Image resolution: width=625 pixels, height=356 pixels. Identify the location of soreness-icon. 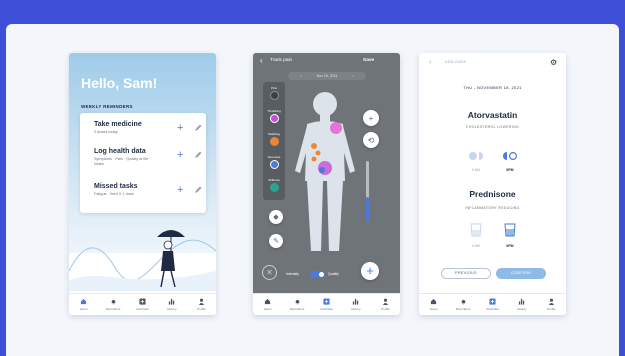
(274, 164).